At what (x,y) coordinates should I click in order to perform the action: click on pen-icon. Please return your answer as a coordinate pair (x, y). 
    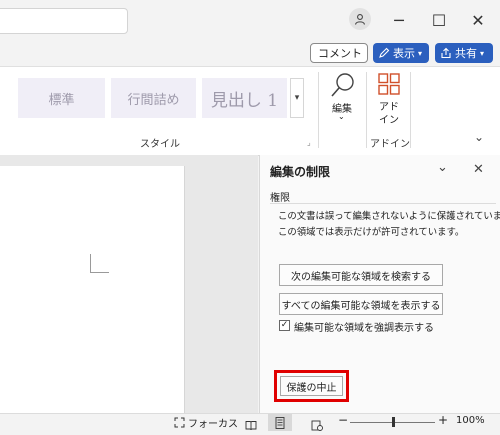
    Looking at the image, I should click on (384, 52).